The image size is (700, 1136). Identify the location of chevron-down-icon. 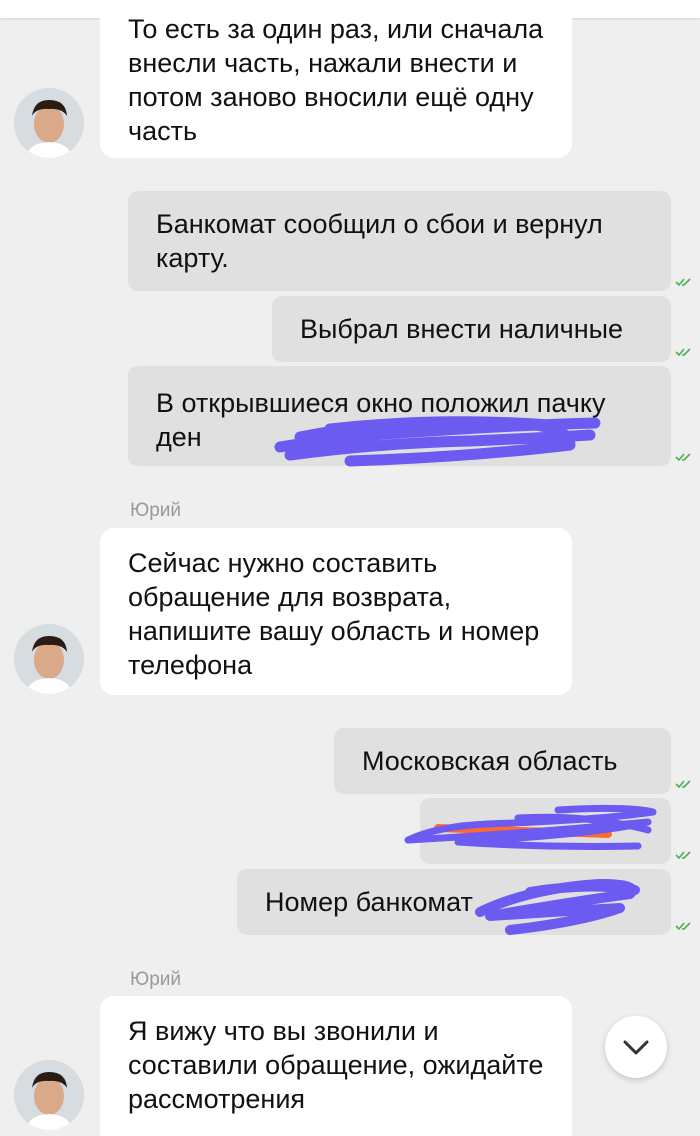
(636, 1047).